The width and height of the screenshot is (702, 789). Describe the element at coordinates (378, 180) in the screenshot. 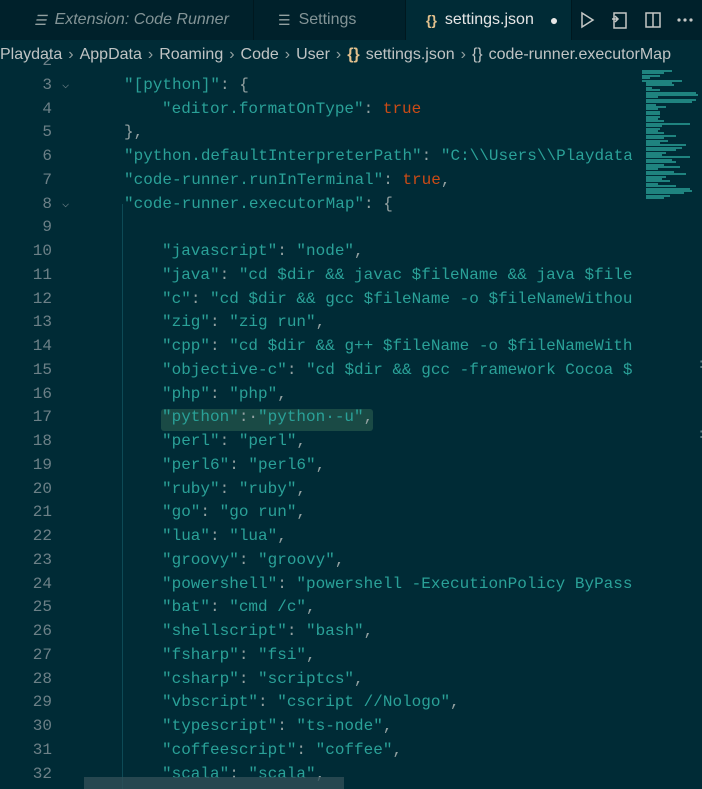

I see `code-text: "code-runner.runInTerminal": true,` at that location.